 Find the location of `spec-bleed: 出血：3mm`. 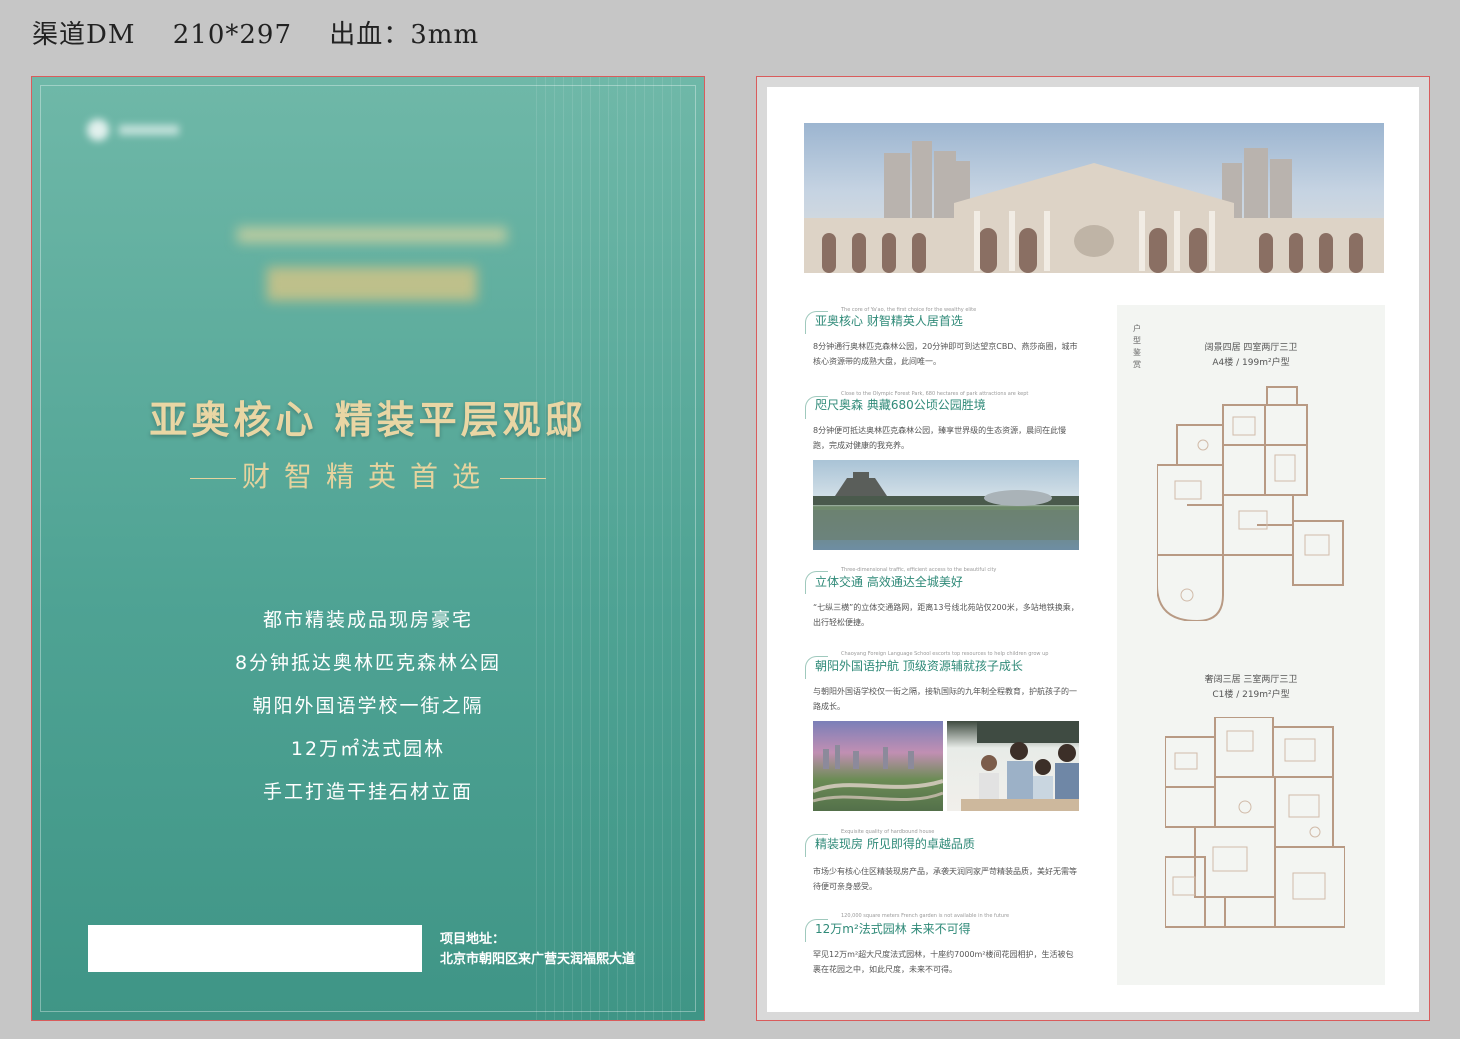

spec-bleed: 出血：3mm is located at coordinates (404, 35).